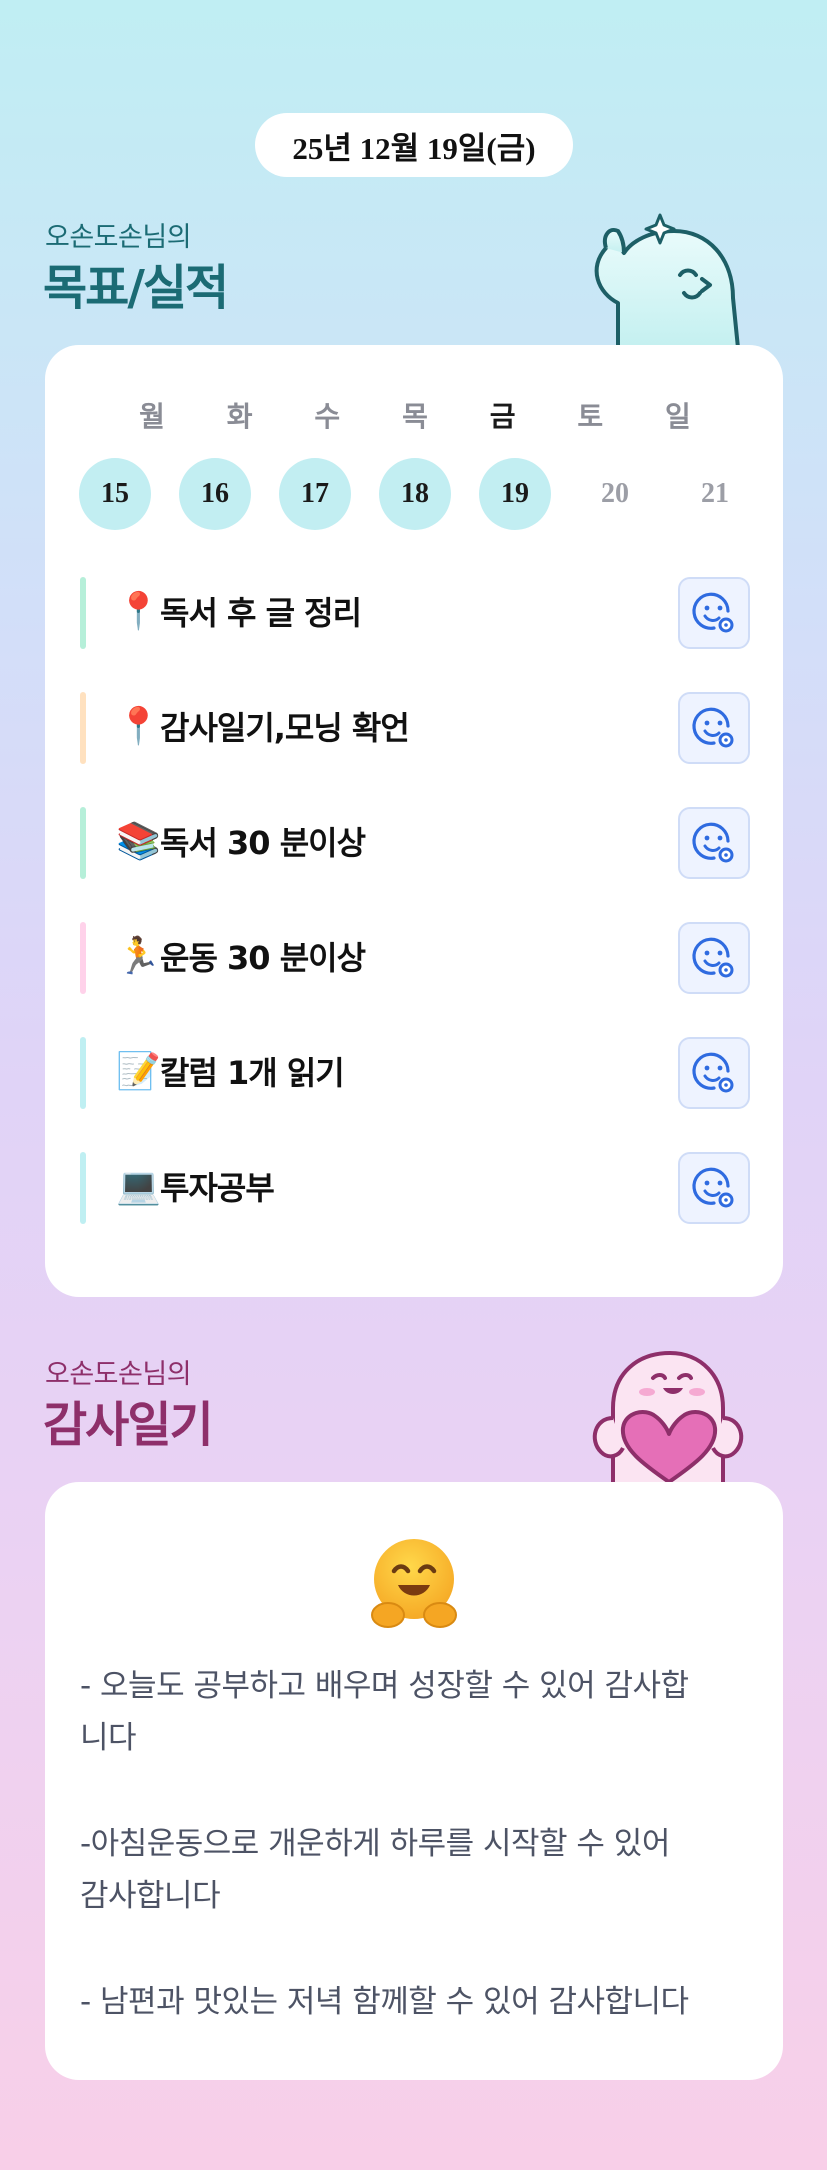 The height and width of the screenshot is (2170, 827). Describe the element at coordinates (384, 1686) in the screenshot. I see `thanks-text-line: - 오늘도 공부하고 배우며 성장할 수 있어 감사합` at that location.